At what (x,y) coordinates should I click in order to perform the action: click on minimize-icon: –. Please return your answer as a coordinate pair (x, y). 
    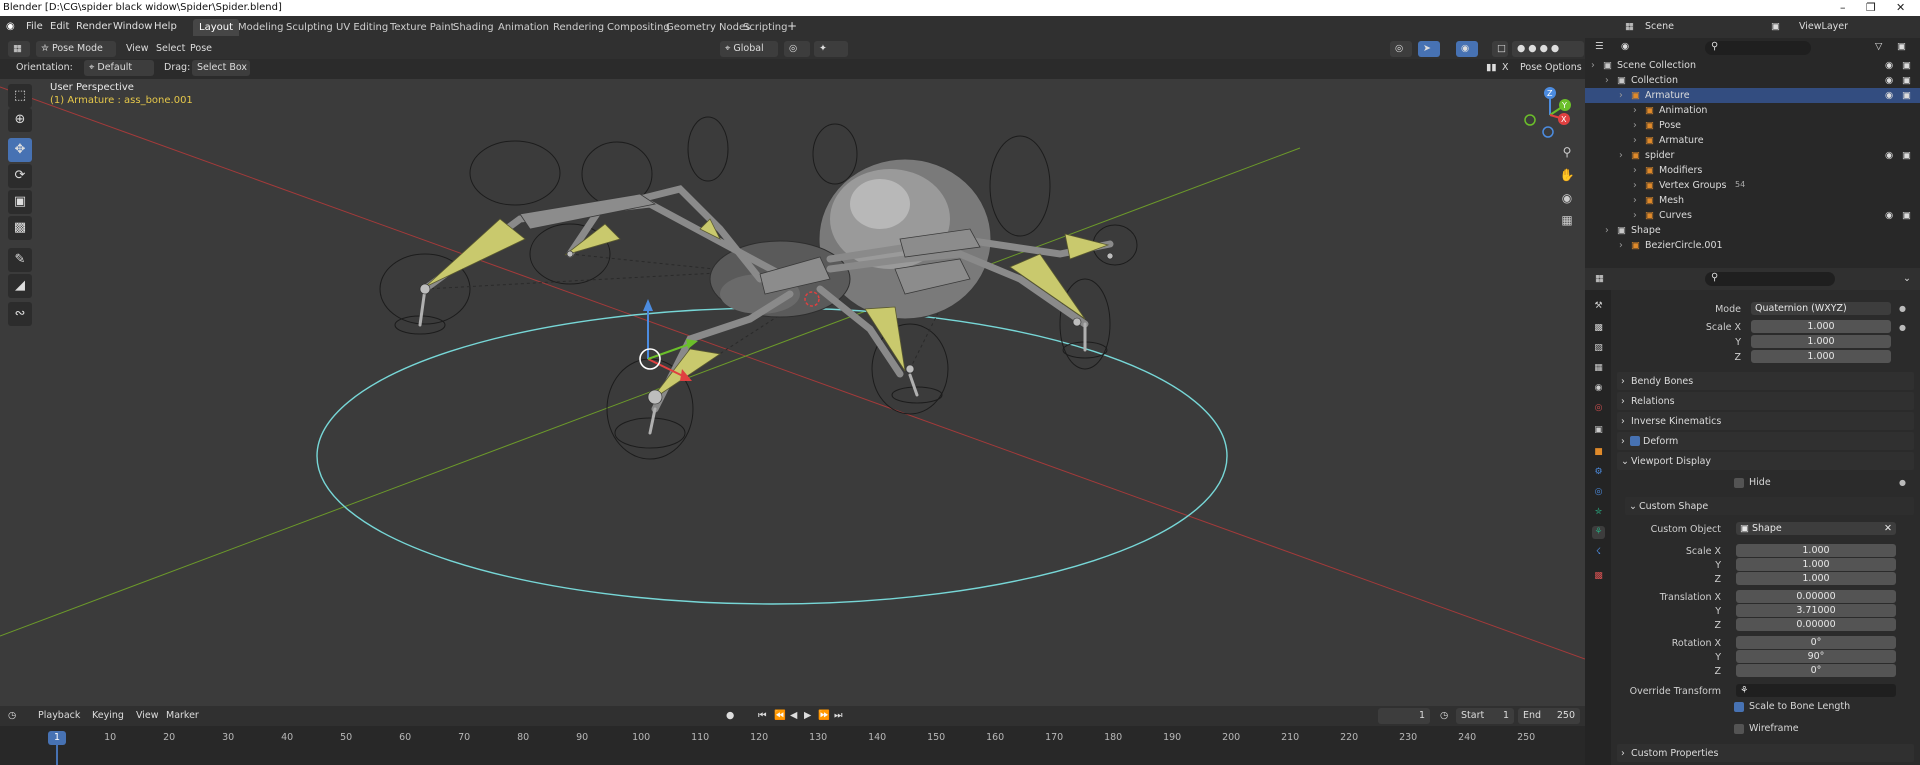
    Looking at the image, I should click on (1843, 7).